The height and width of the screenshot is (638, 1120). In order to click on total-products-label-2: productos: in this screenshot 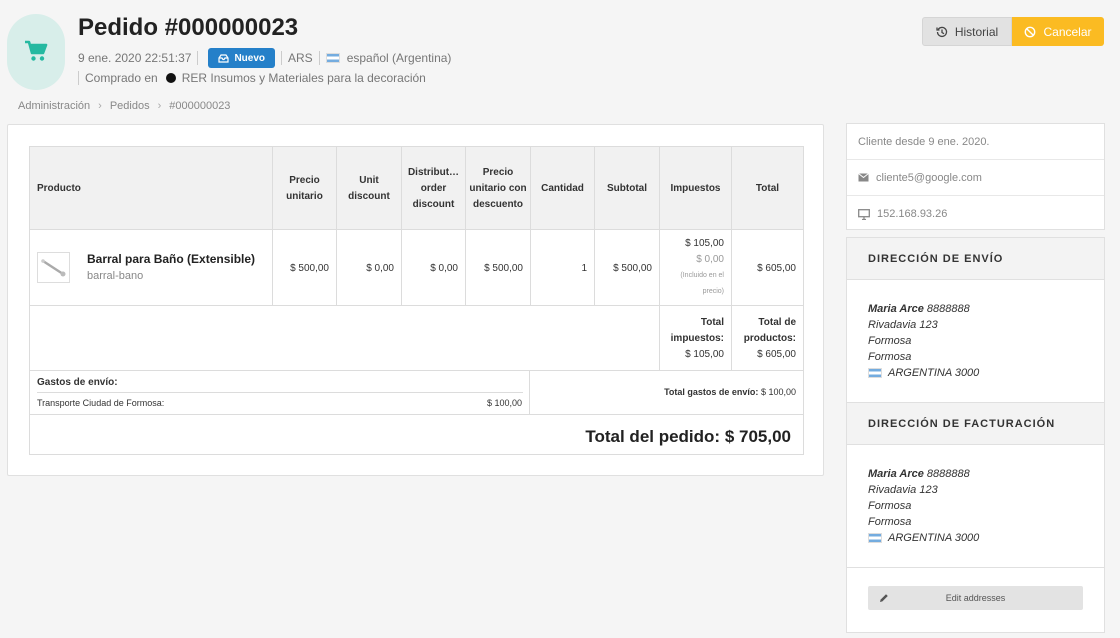, I will do `click(769, 338)`.